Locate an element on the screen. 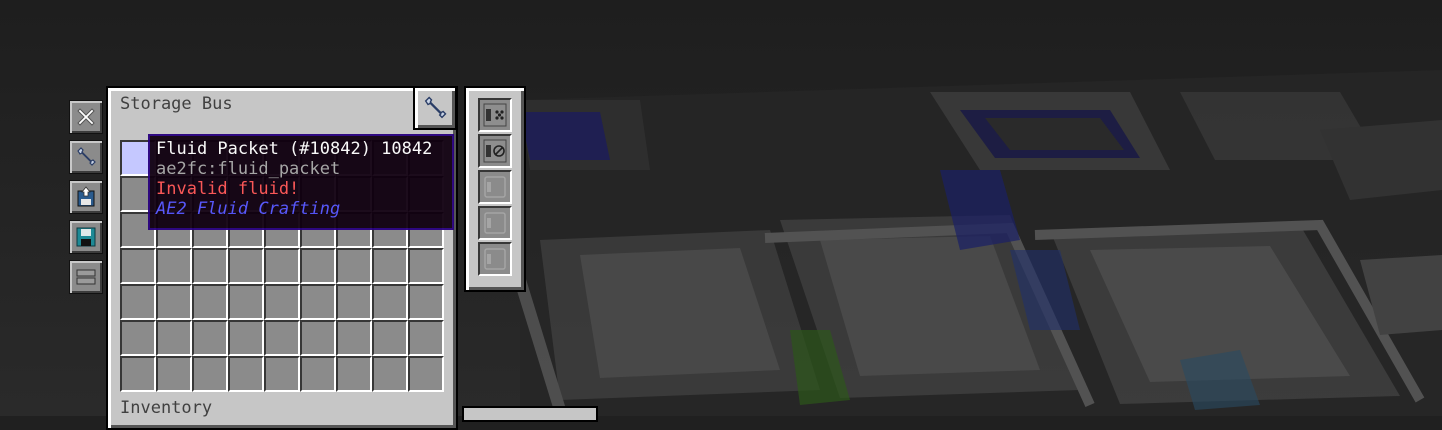 This screenshot has width=1442, height=430. wrench-tab-button is located at coordinates (435, 108).